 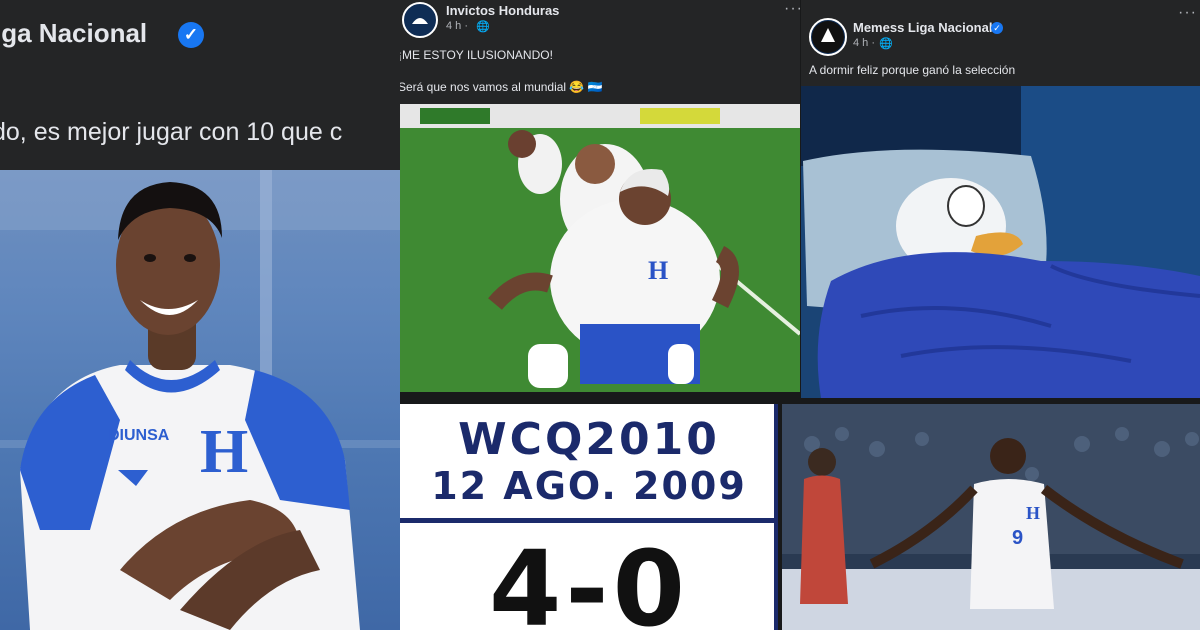 What do you see at coordinates (1017, 538) in the screenshot?
I see `svg-text: 9` at bounding box center [1017, 538].